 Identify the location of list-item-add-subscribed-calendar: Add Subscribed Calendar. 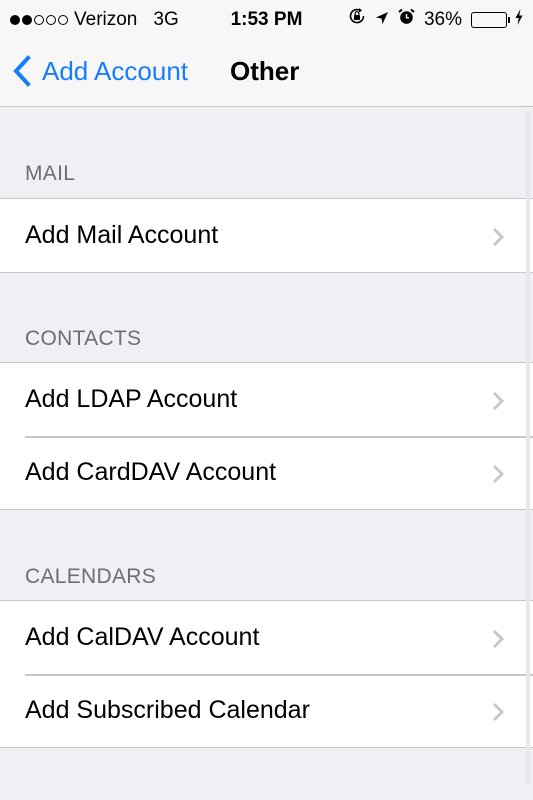
(266, 710).